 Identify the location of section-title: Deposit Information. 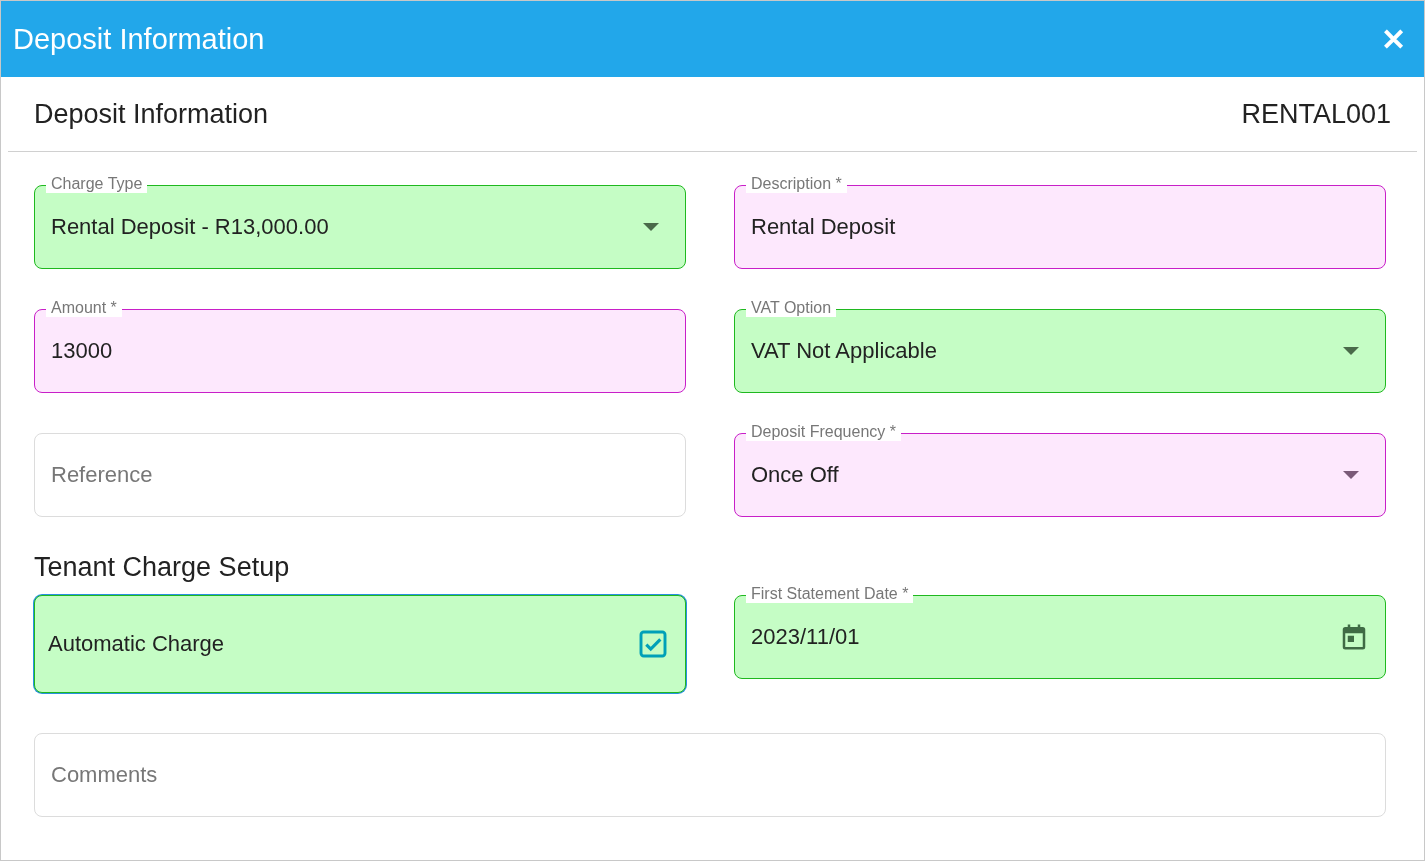
(151, 114).